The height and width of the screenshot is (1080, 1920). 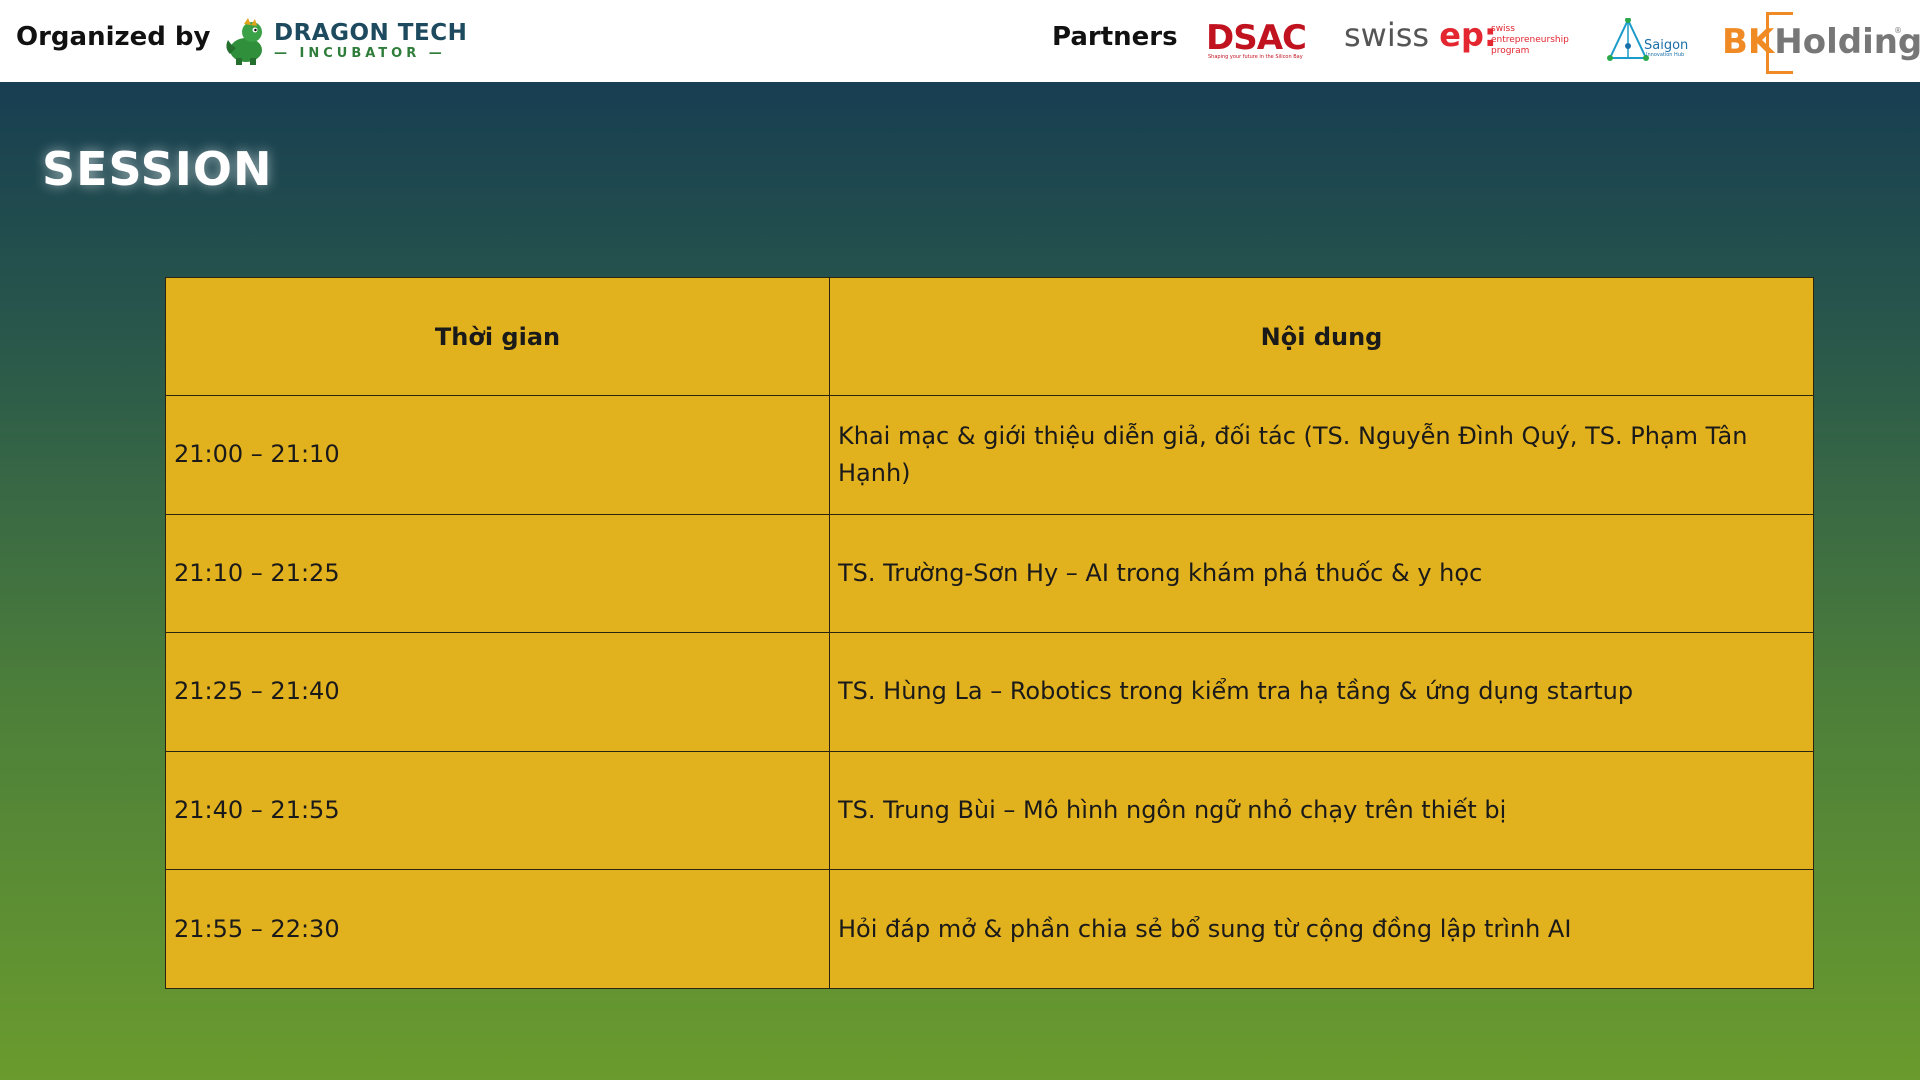 What do you see at coordinates (1387, 35) in the screenshot?
I see `swissep-logo-name: swiss` at bounding box center [1387, 35].